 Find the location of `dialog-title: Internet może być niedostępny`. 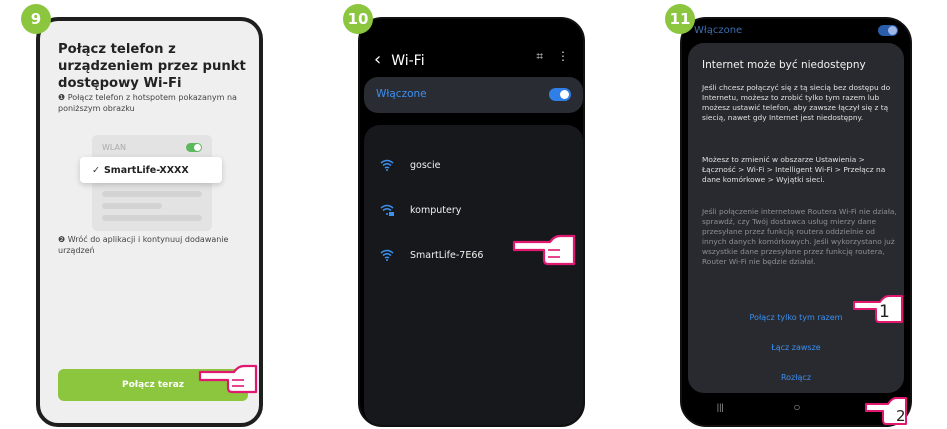

dialog-title: Internet może być niedostępny is located at coordinates (784, 65).